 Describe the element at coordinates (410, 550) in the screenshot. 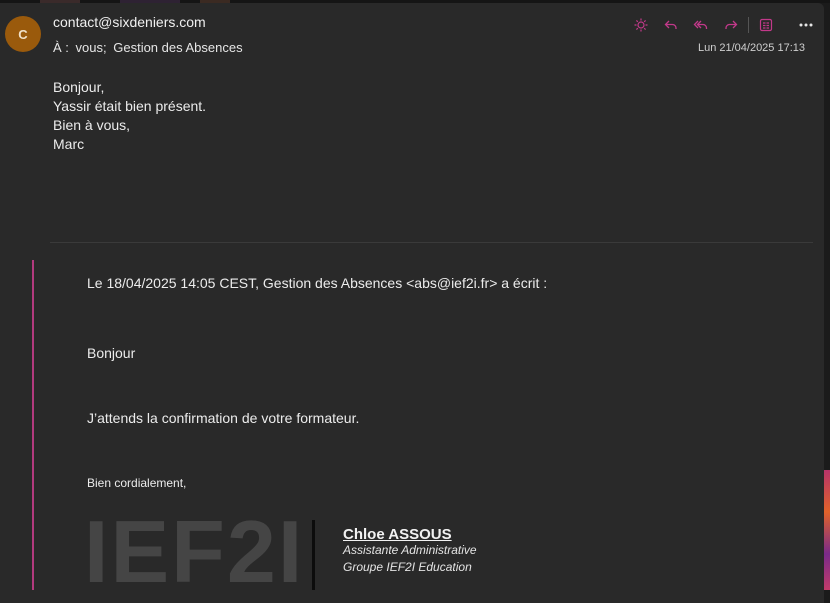

I see `signature-role: Assistante Administrative` at that location.